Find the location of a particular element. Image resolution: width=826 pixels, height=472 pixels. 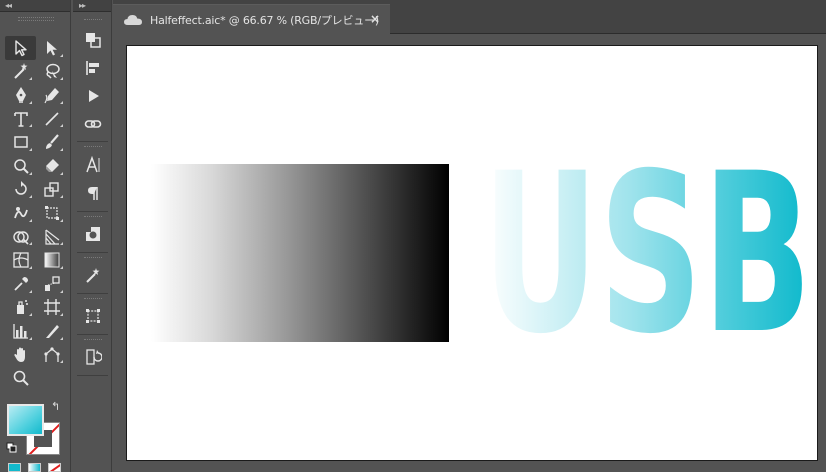

rectangle-tool is located at coordinates (20, 142).